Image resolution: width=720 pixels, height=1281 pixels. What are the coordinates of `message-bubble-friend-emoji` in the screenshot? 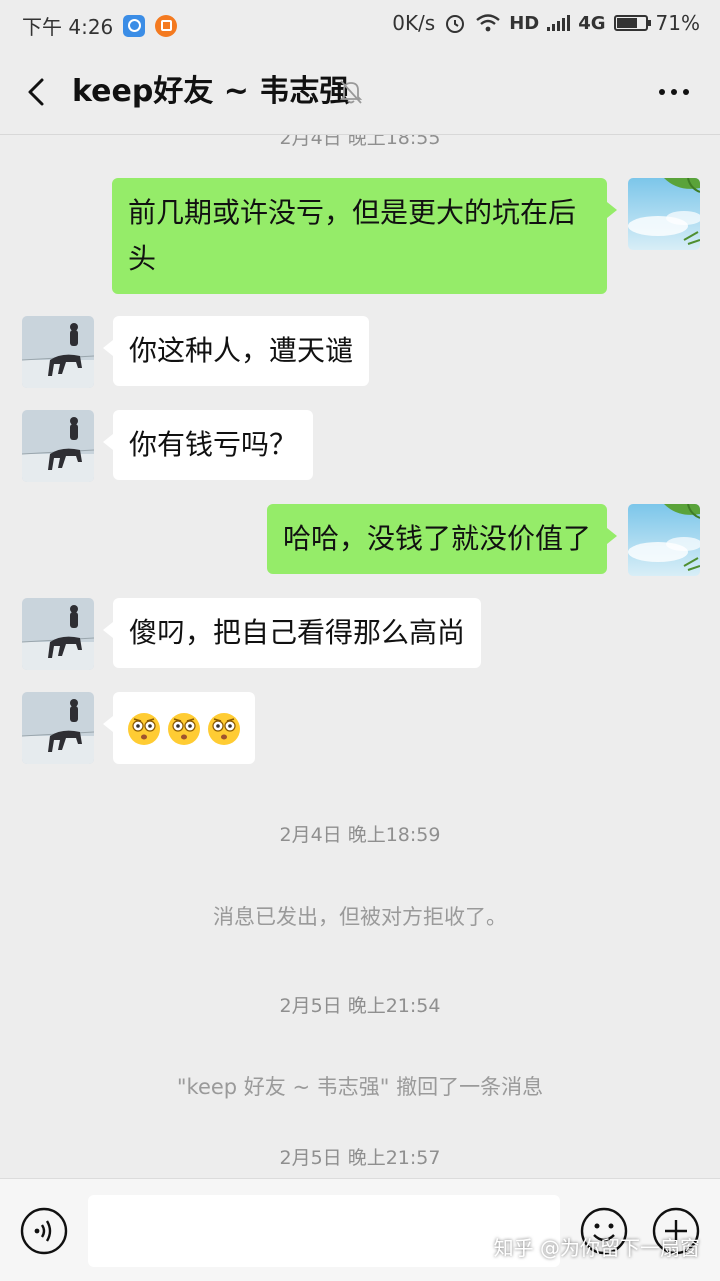 It's located at (179, 728).